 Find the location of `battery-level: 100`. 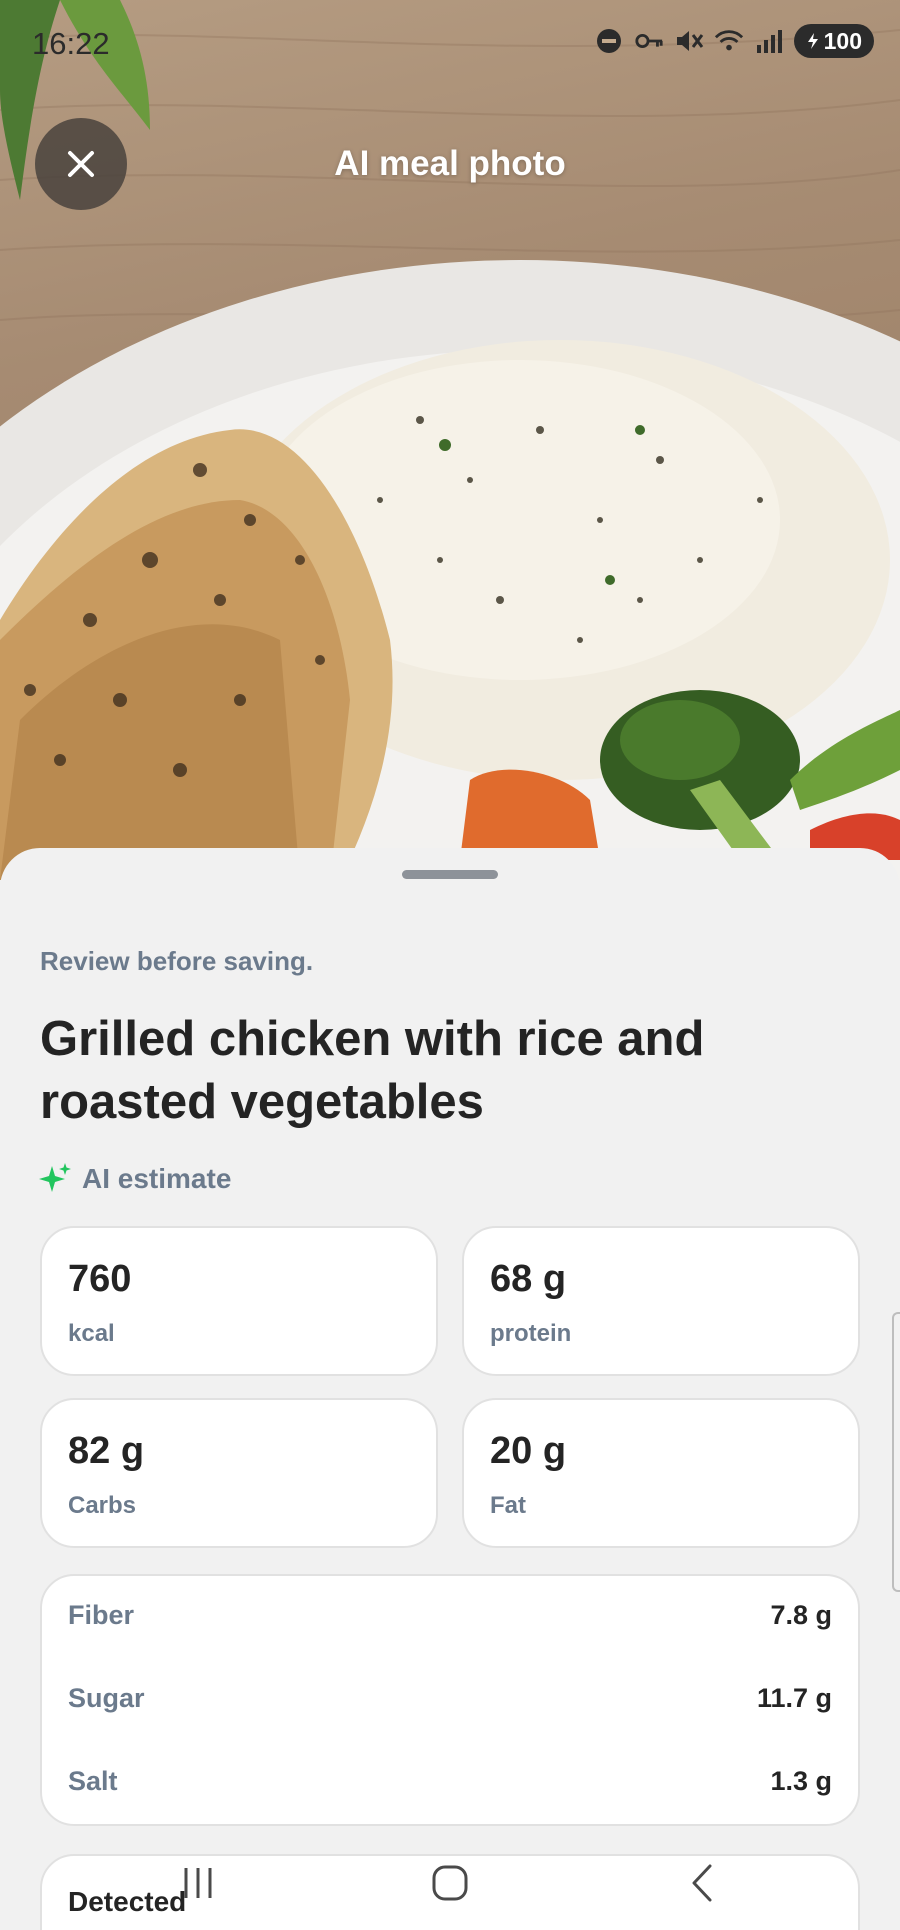

battery-level: 100 is located at coordinates (842, 40).